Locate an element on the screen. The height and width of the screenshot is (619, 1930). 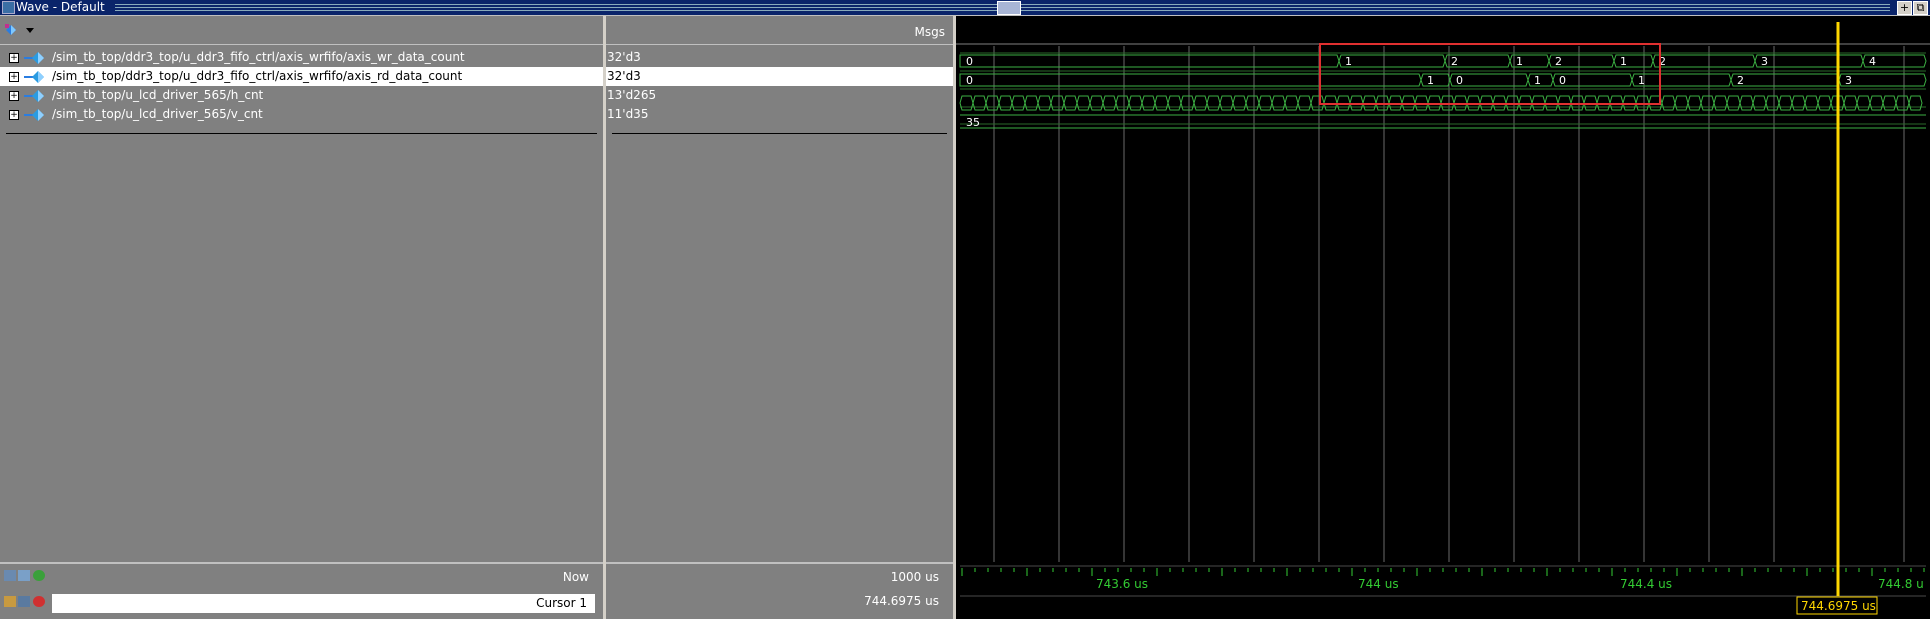
window-title: Wave - Default is located at coordinates (60, 7).